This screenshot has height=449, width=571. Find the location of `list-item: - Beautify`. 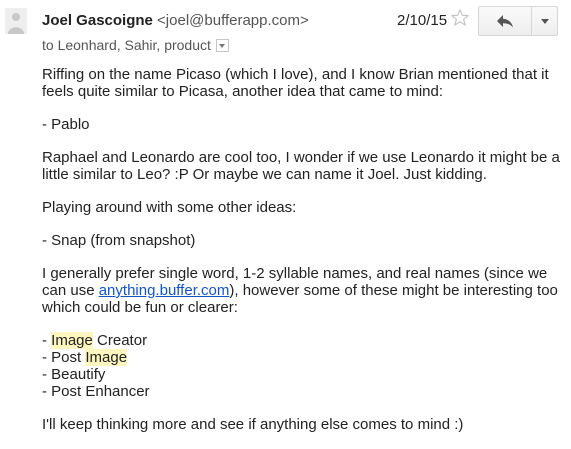

list-item: - Beautify is located at coordinates (74, 374).